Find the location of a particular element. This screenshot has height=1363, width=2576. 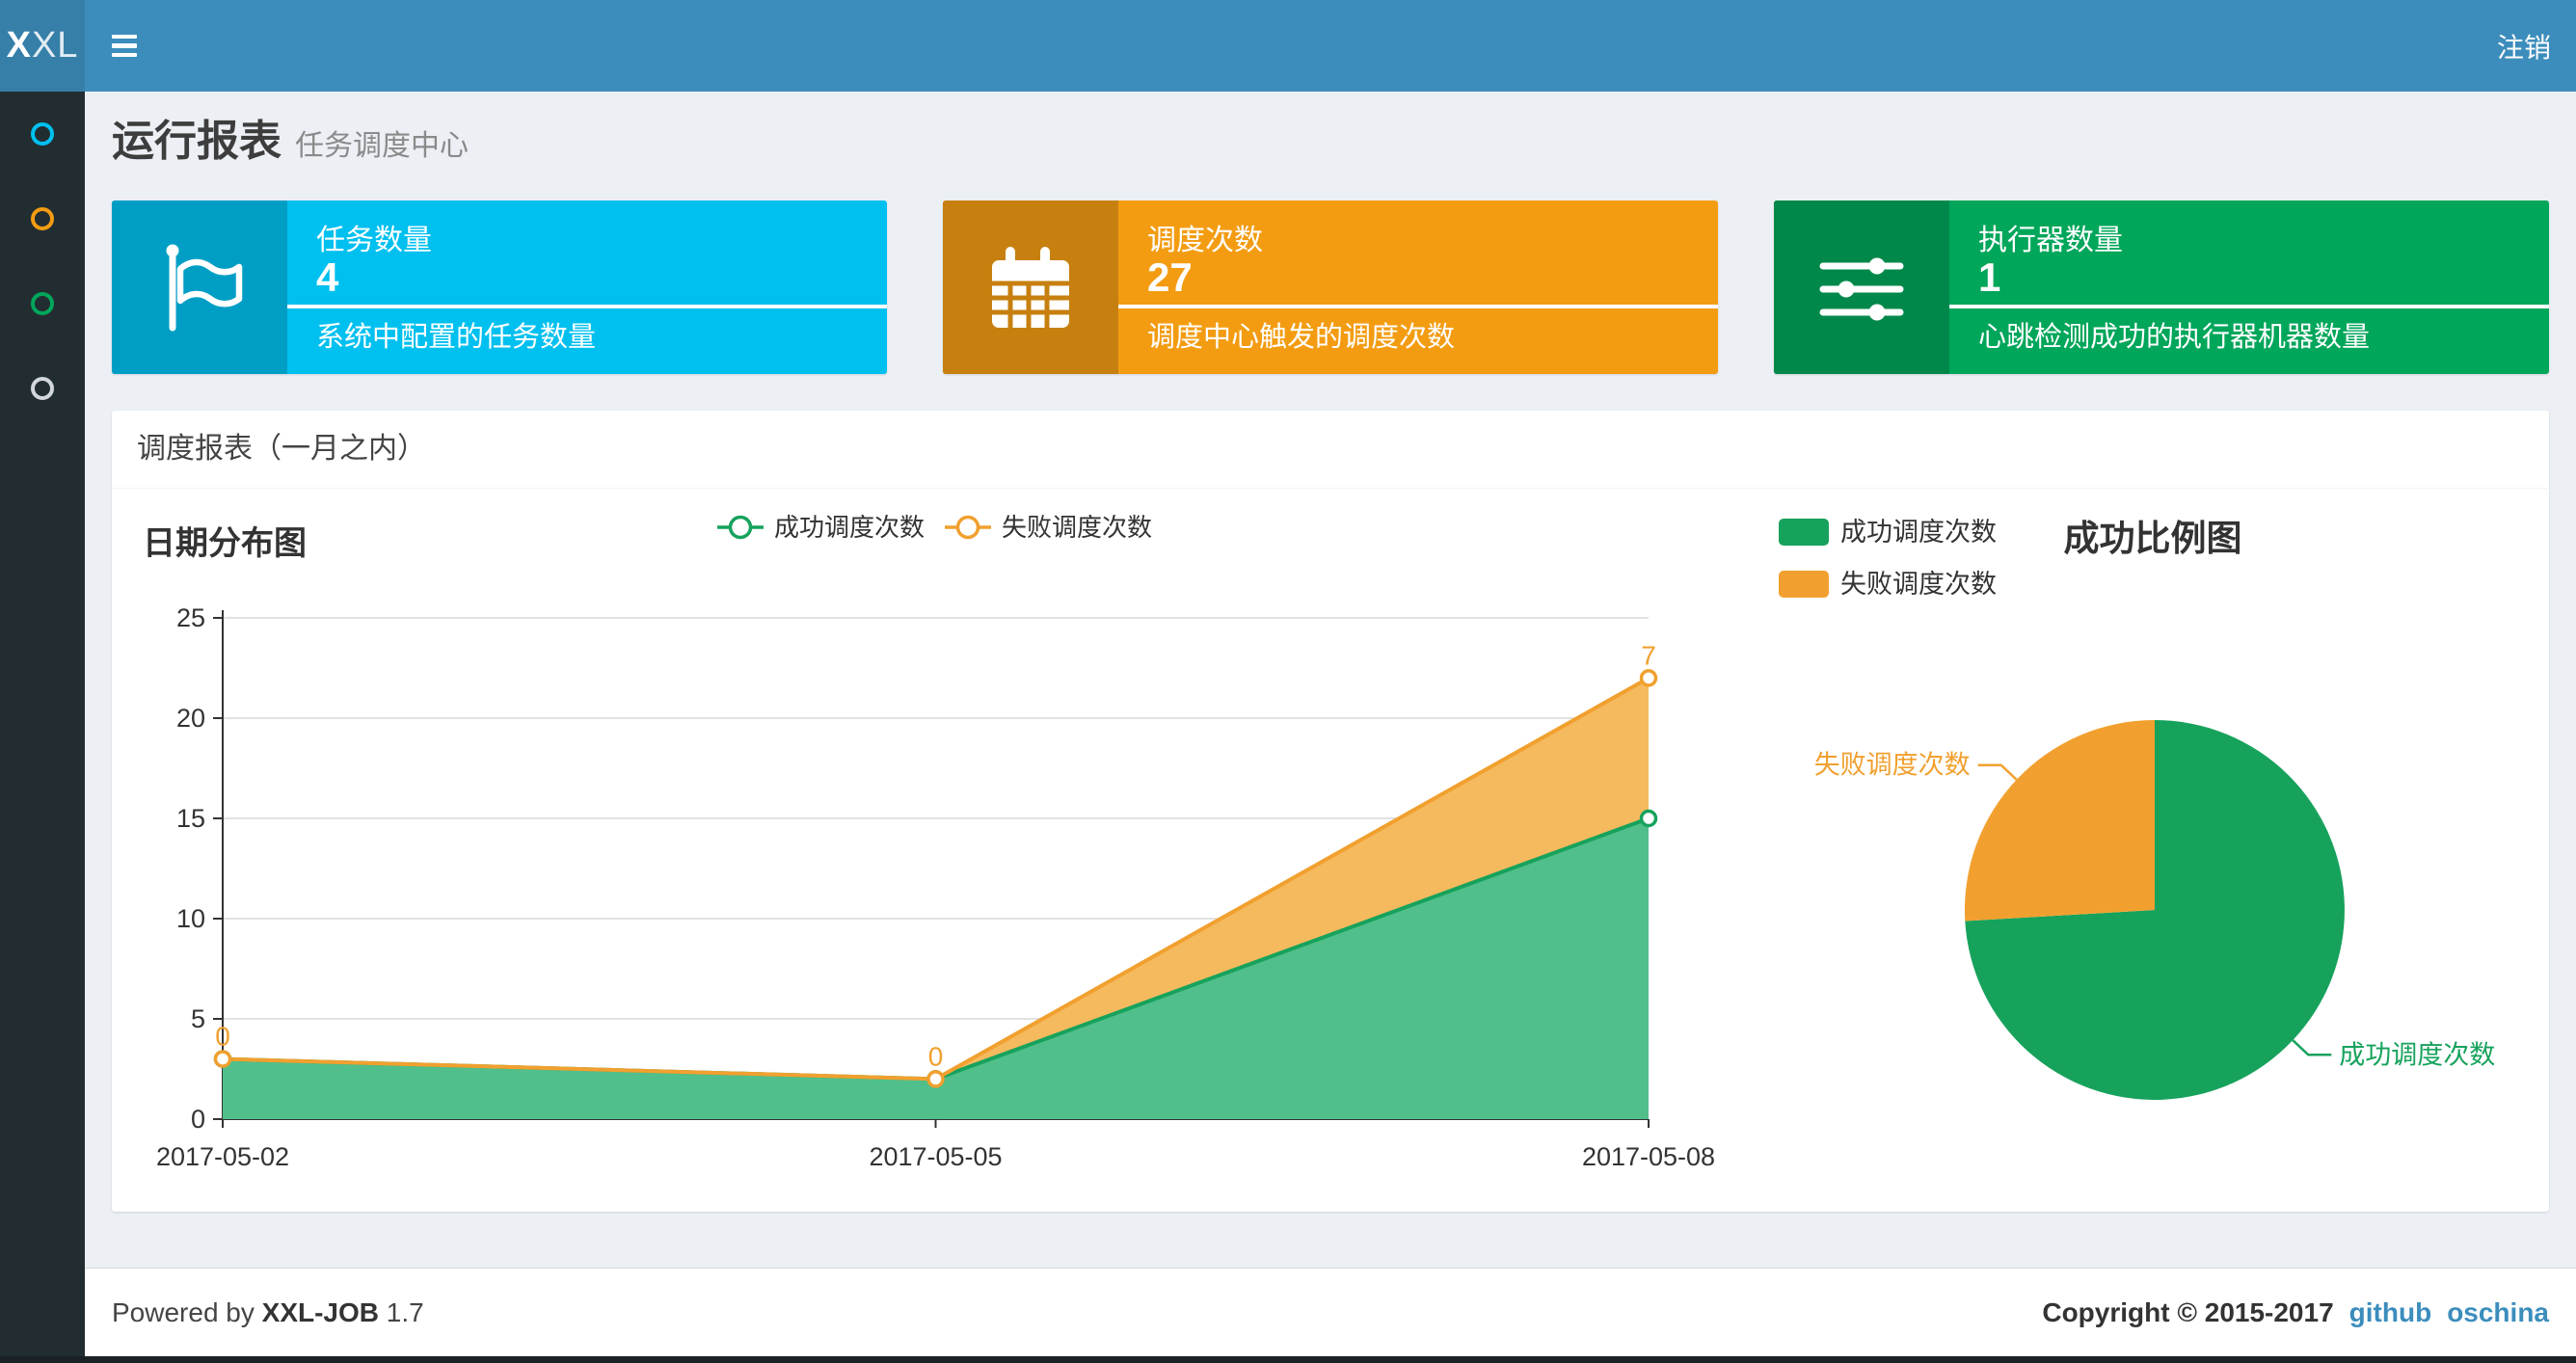

svg-text: 日期分布图 is located at coordinates (225, 543).